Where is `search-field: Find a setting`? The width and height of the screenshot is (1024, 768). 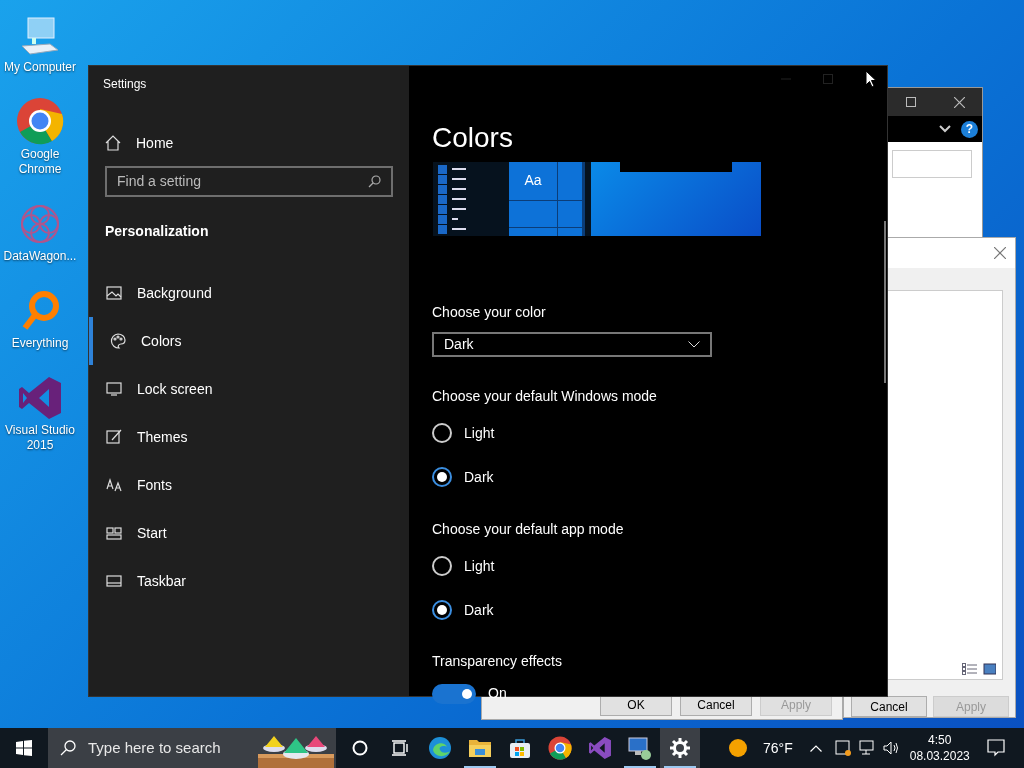 search-field: Find a setting is located at coordinates (249, 181).